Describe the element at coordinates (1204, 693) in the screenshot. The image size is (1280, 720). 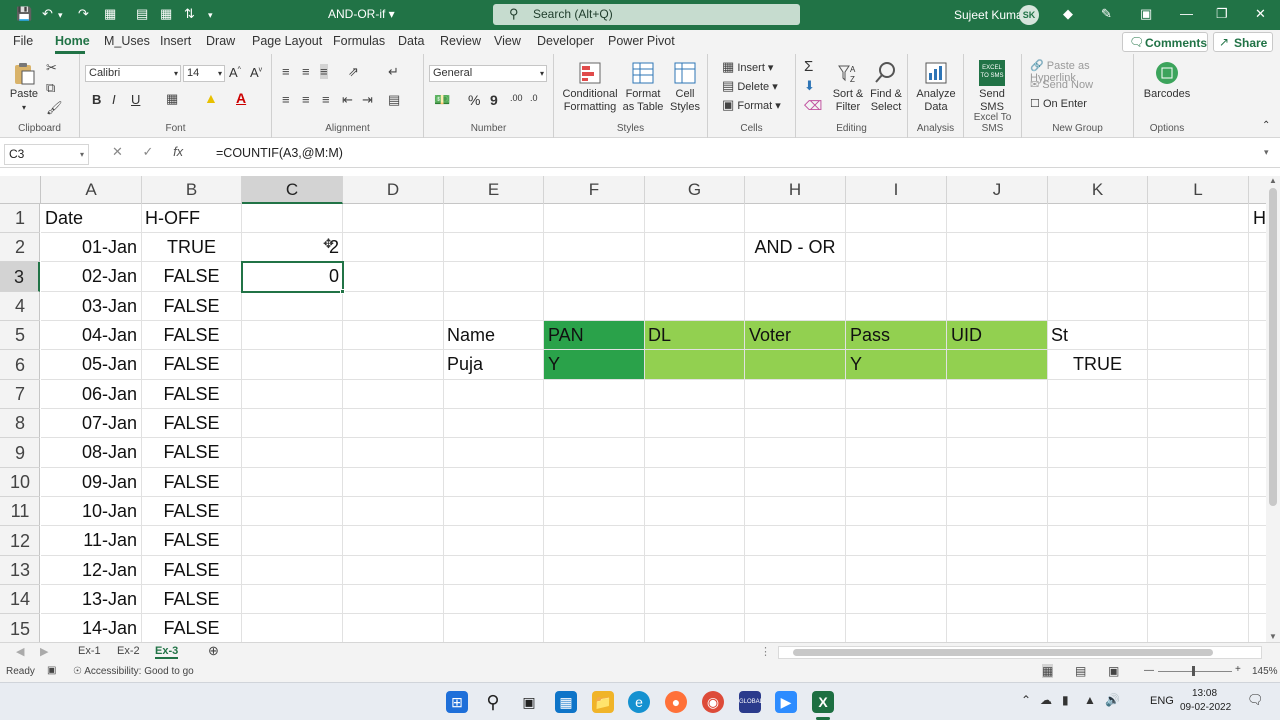
I see `clock-time: 13:08` at that location.